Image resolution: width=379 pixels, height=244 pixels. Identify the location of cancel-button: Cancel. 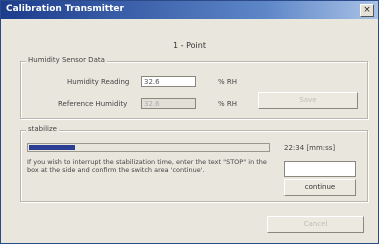
(315, 224).